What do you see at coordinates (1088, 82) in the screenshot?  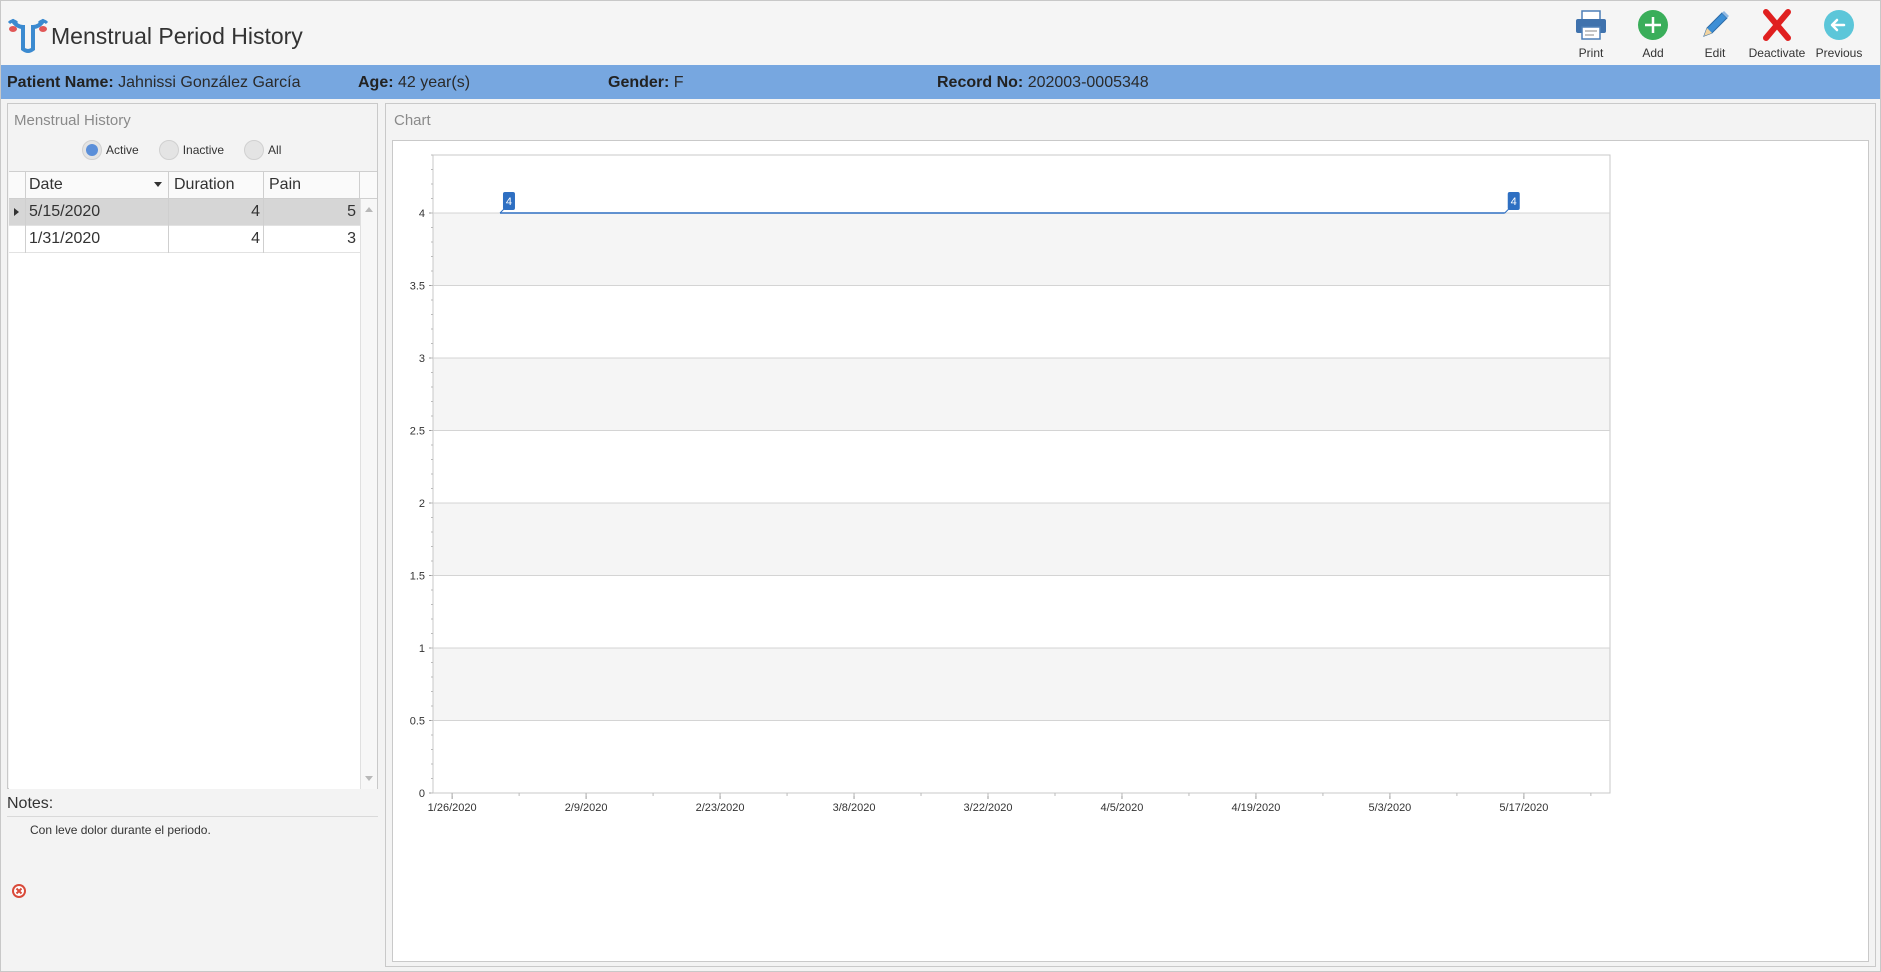 I see `record-no-value: 202003-0005348` at bounding box center [1088, 82].